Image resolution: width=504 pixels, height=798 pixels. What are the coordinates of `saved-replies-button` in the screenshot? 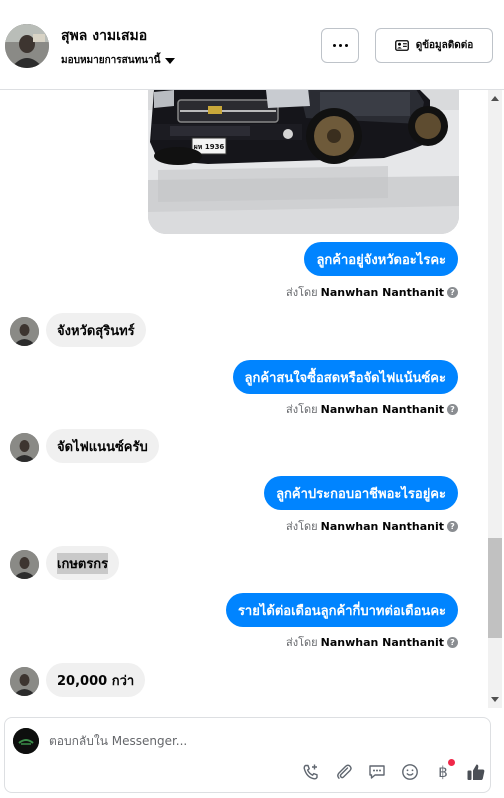 It's located at (377, 772).